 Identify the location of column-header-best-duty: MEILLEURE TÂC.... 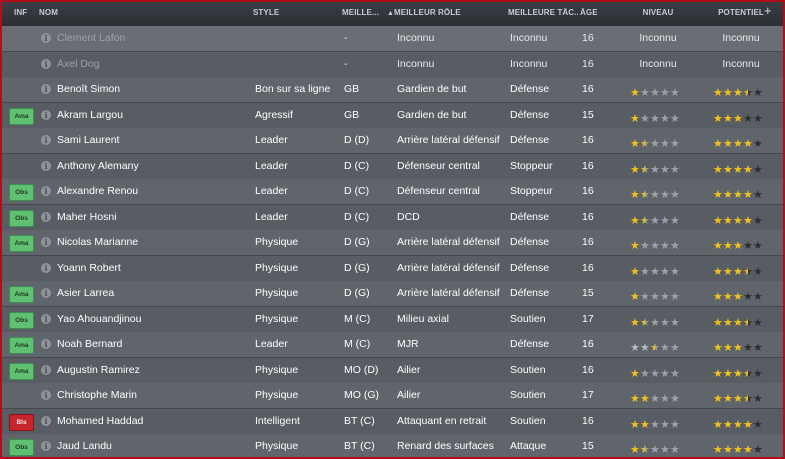
(543, 12).